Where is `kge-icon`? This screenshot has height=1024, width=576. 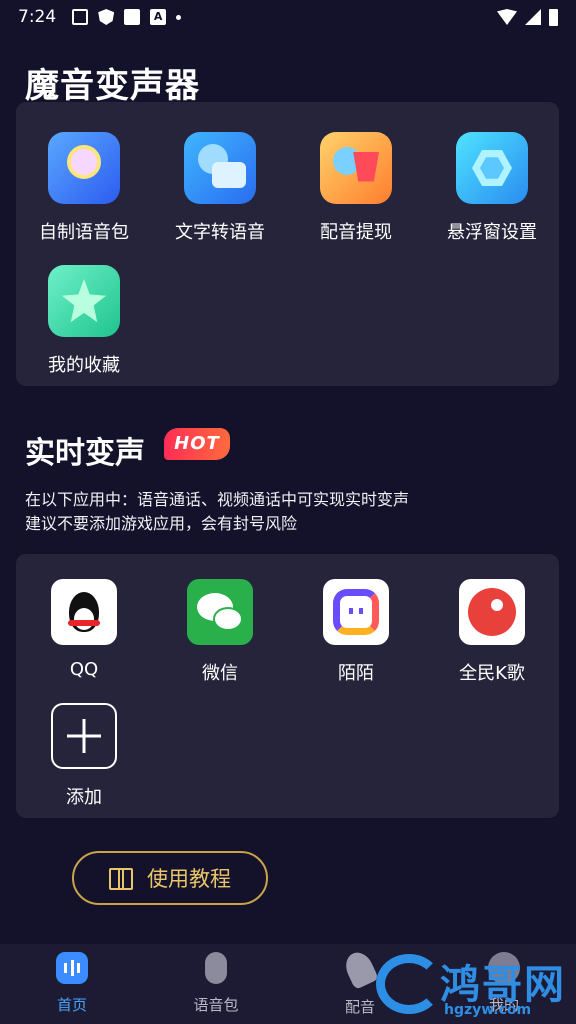 kge-icon is located at coordinates (492, 612).